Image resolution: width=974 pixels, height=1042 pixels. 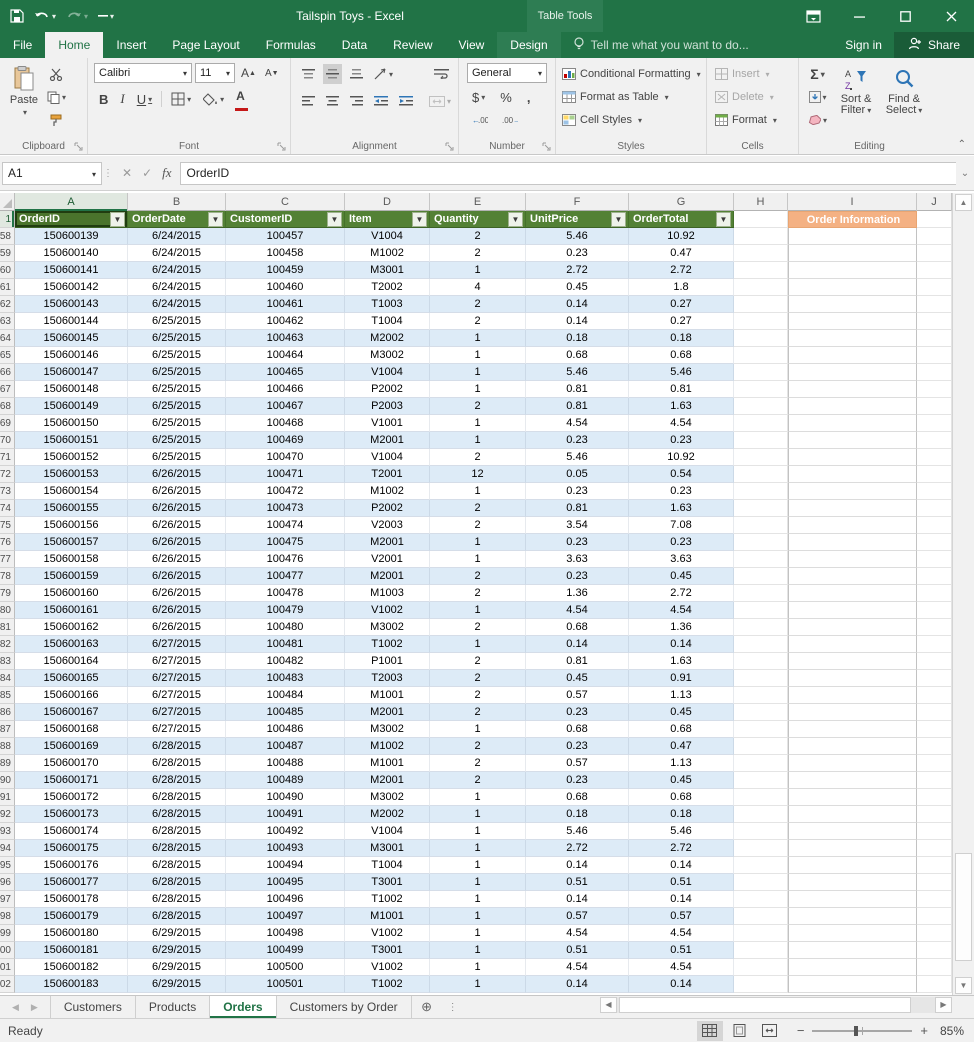 What do you see at coordinates (71, 967) in the screenshot?
I see `cell: 150600182` at bounding box center [71, 967].